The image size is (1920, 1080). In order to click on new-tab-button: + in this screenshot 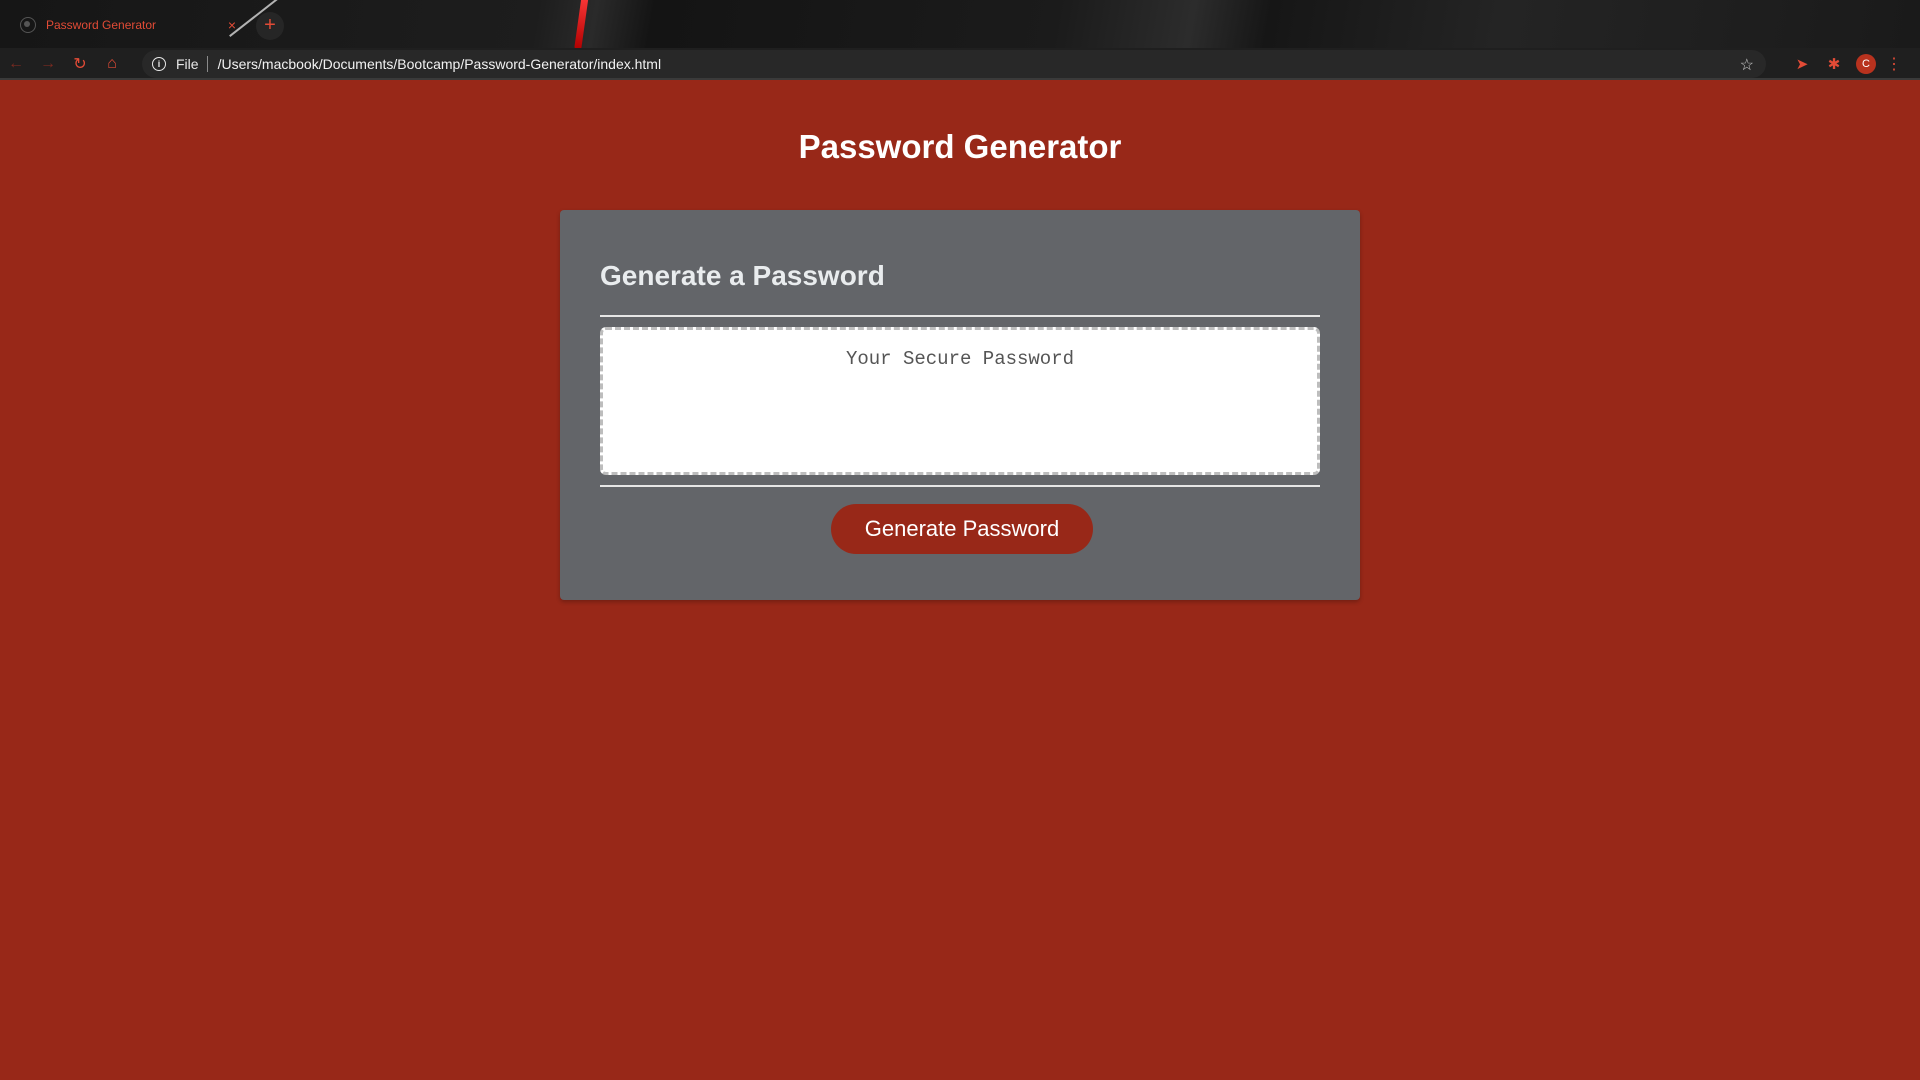, I will do `click(270, 26)`.